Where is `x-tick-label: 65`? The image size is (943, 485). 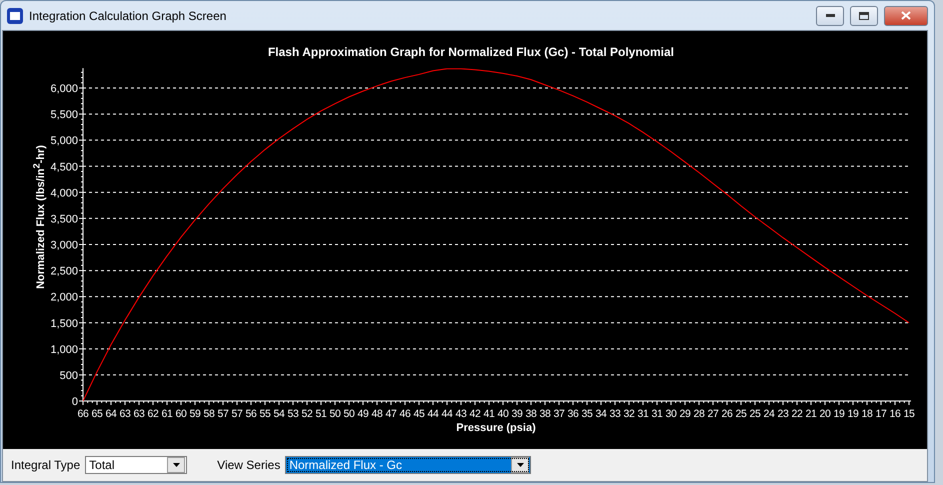
x-tick-label: 65 is located at coordinates (97, 414).